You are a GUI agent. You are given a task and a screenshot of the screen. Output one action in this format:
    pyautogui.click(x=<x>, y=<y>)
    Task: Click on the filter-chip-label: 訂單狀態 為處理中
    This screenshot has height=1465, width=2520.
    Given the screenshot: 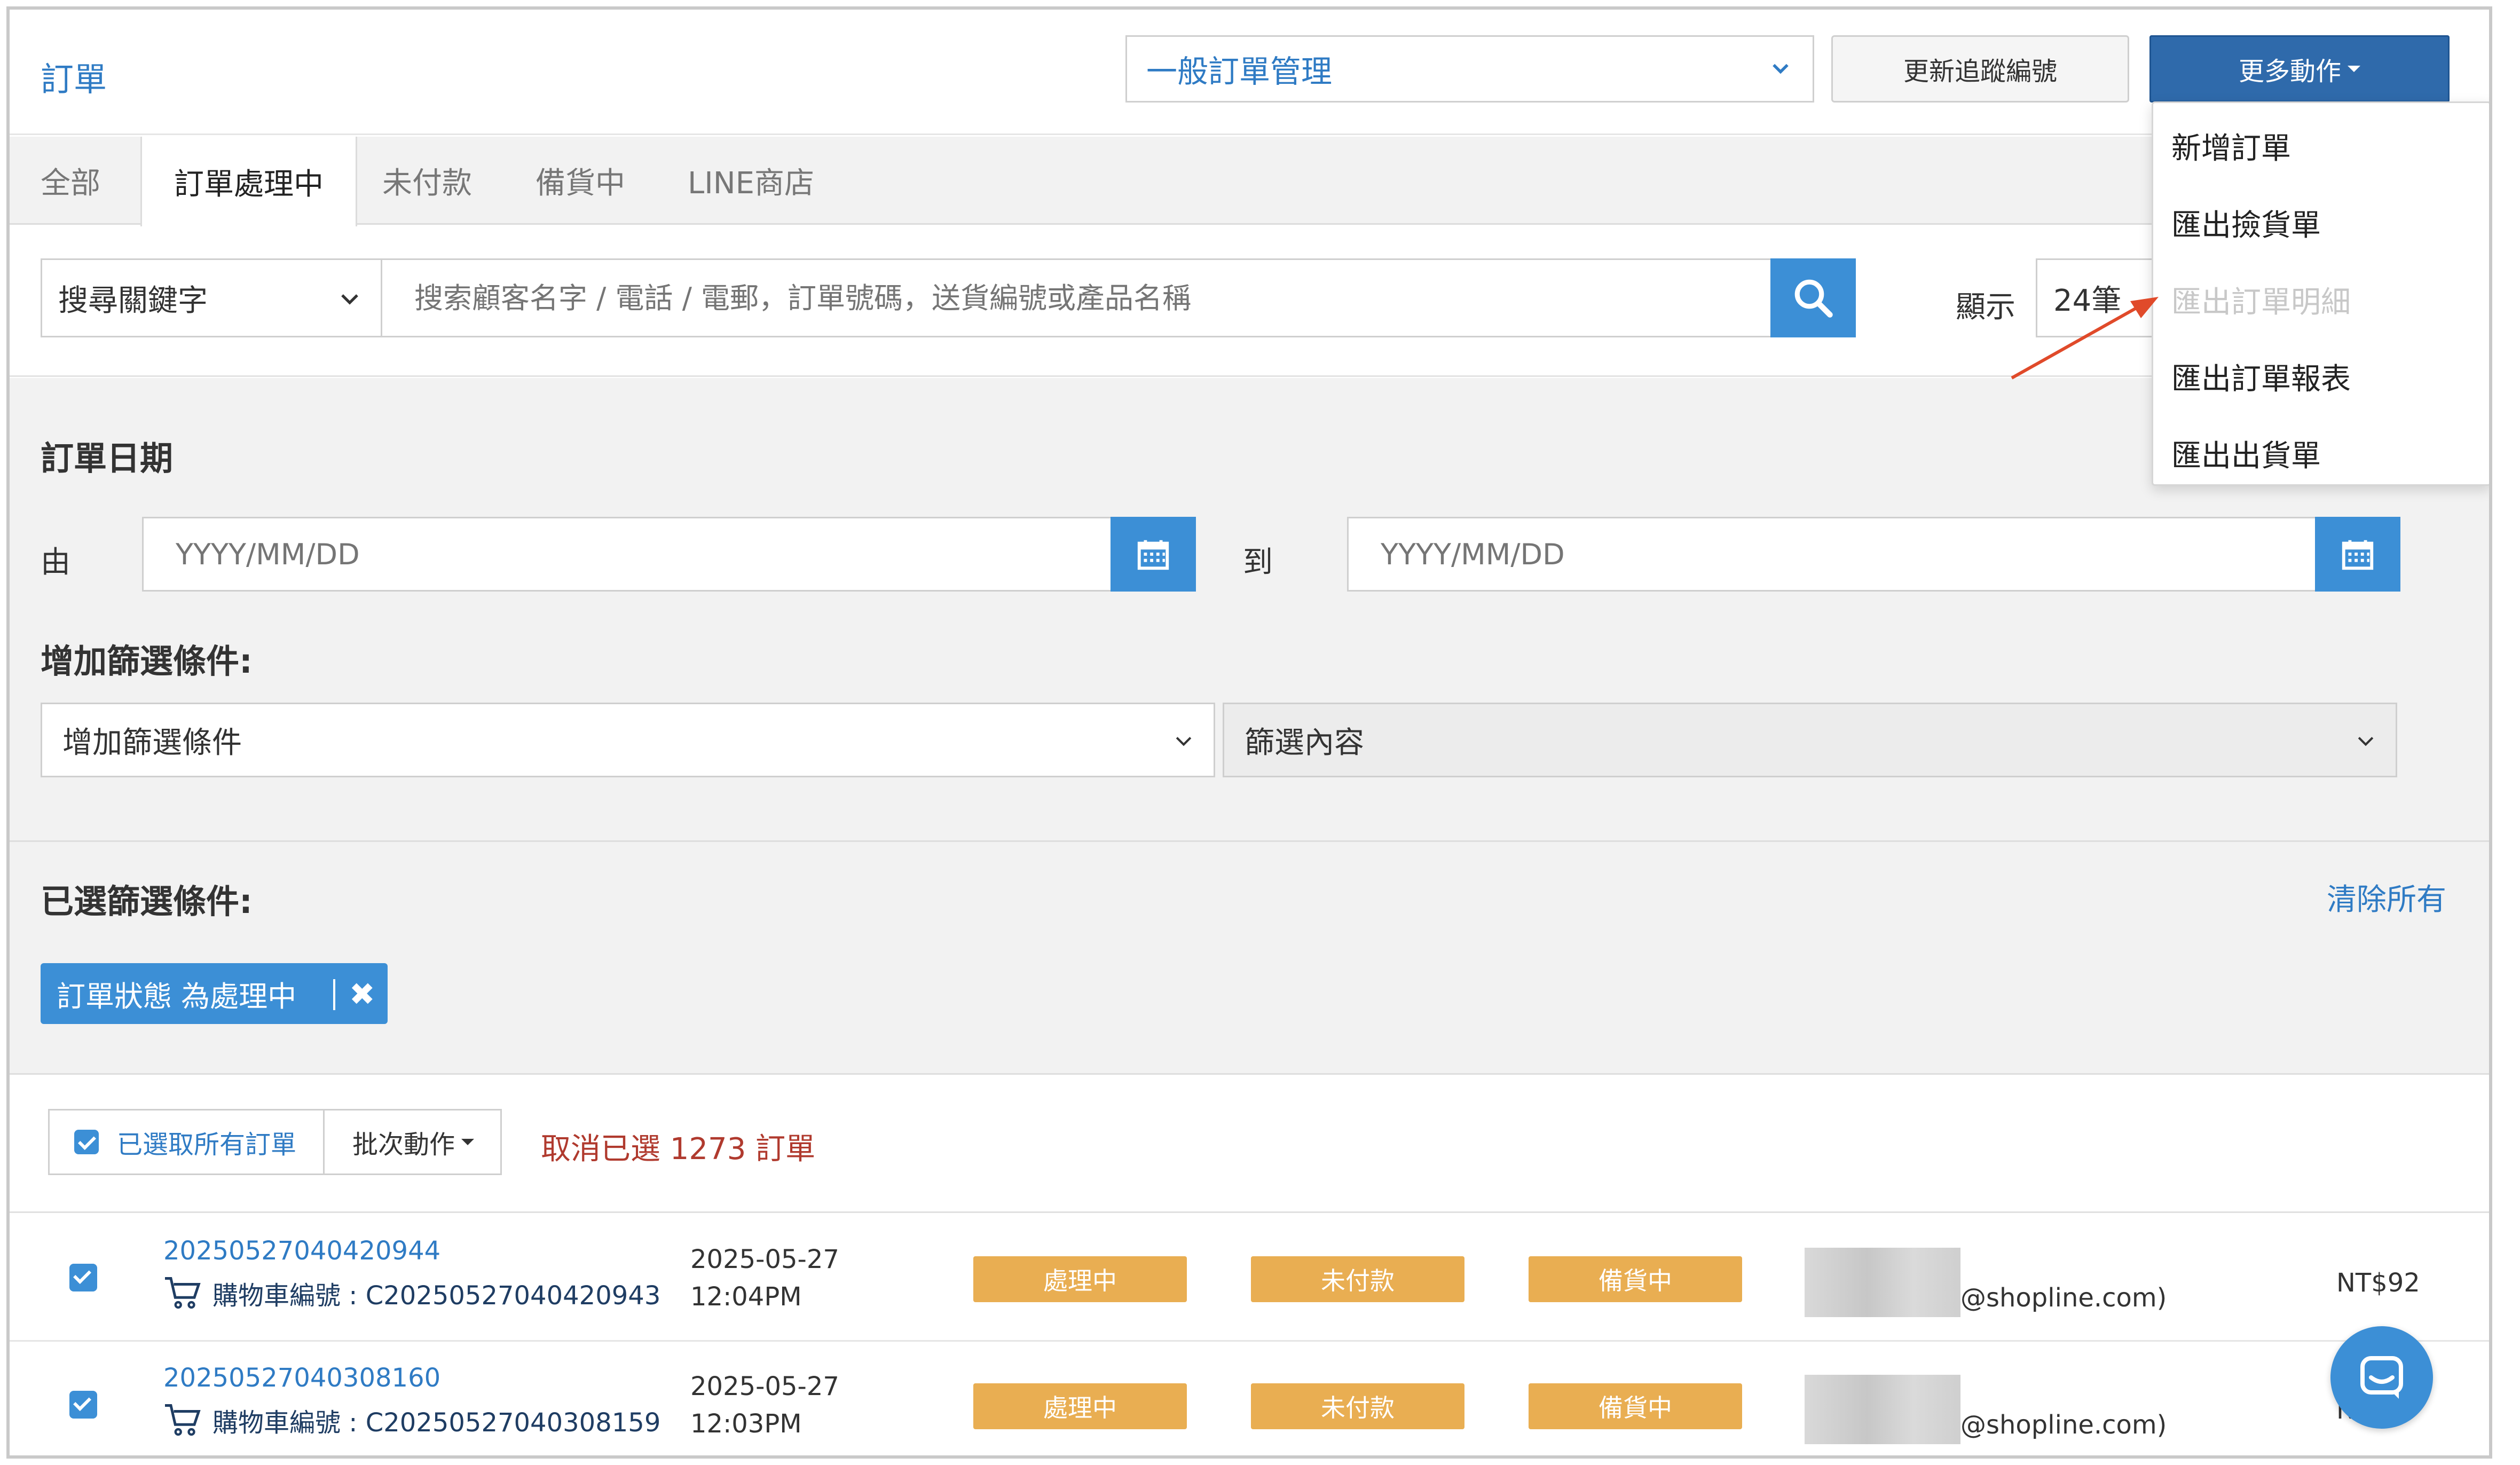 What is the action you would take?
    pyautogui.click(x=177, y=996)
    